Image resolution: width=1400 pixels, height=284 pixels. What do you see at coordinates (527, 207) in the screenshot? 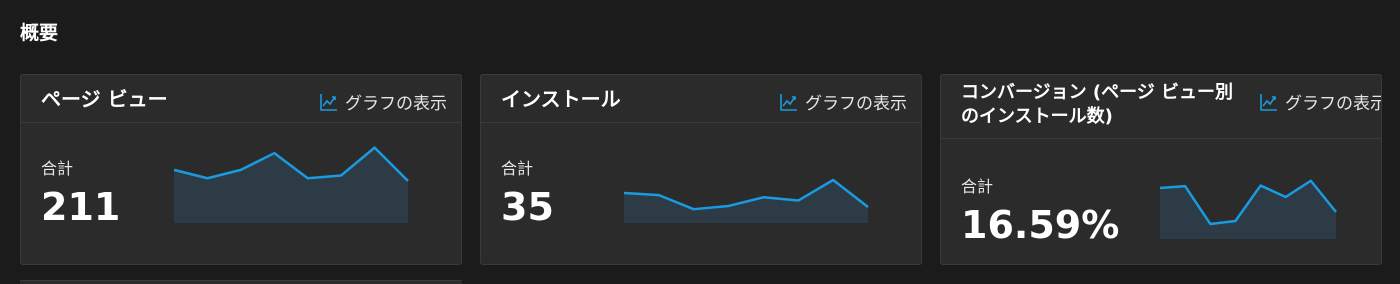
I see `total-value: 35` at bounding box center [527, 207].